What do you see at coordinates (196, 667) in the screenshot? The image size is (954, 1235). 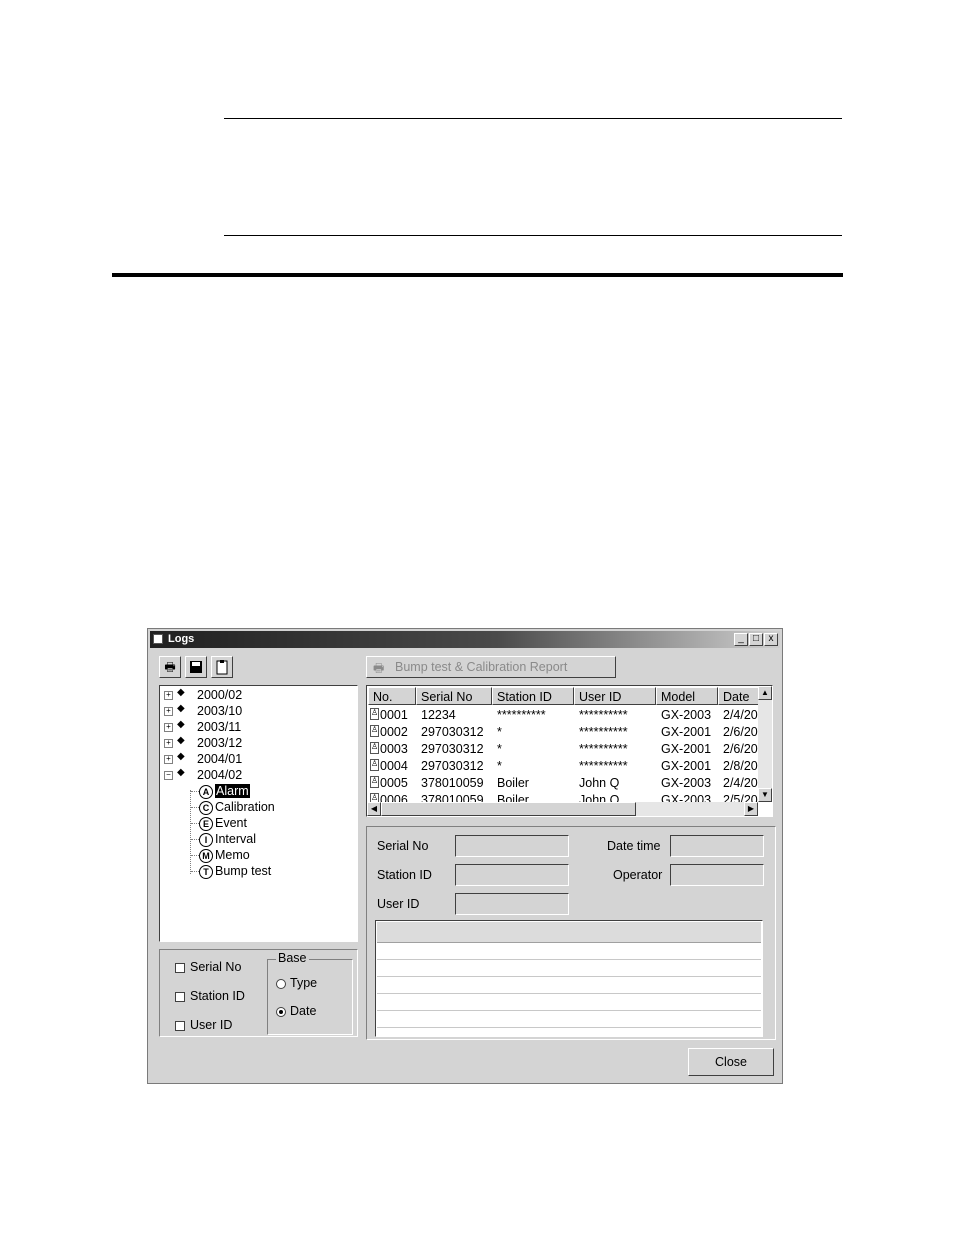 I see `save-button` at bounding box center [196, 667].